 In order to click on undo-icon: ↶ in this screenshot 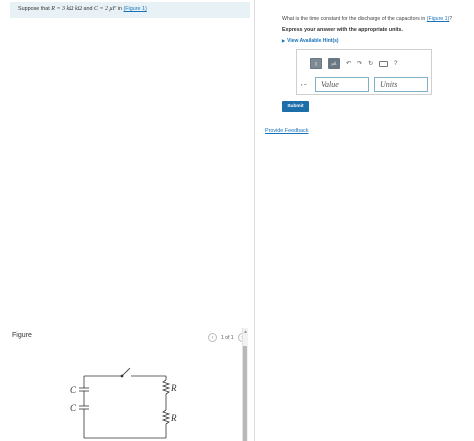, I will do `click(348, 63)`.